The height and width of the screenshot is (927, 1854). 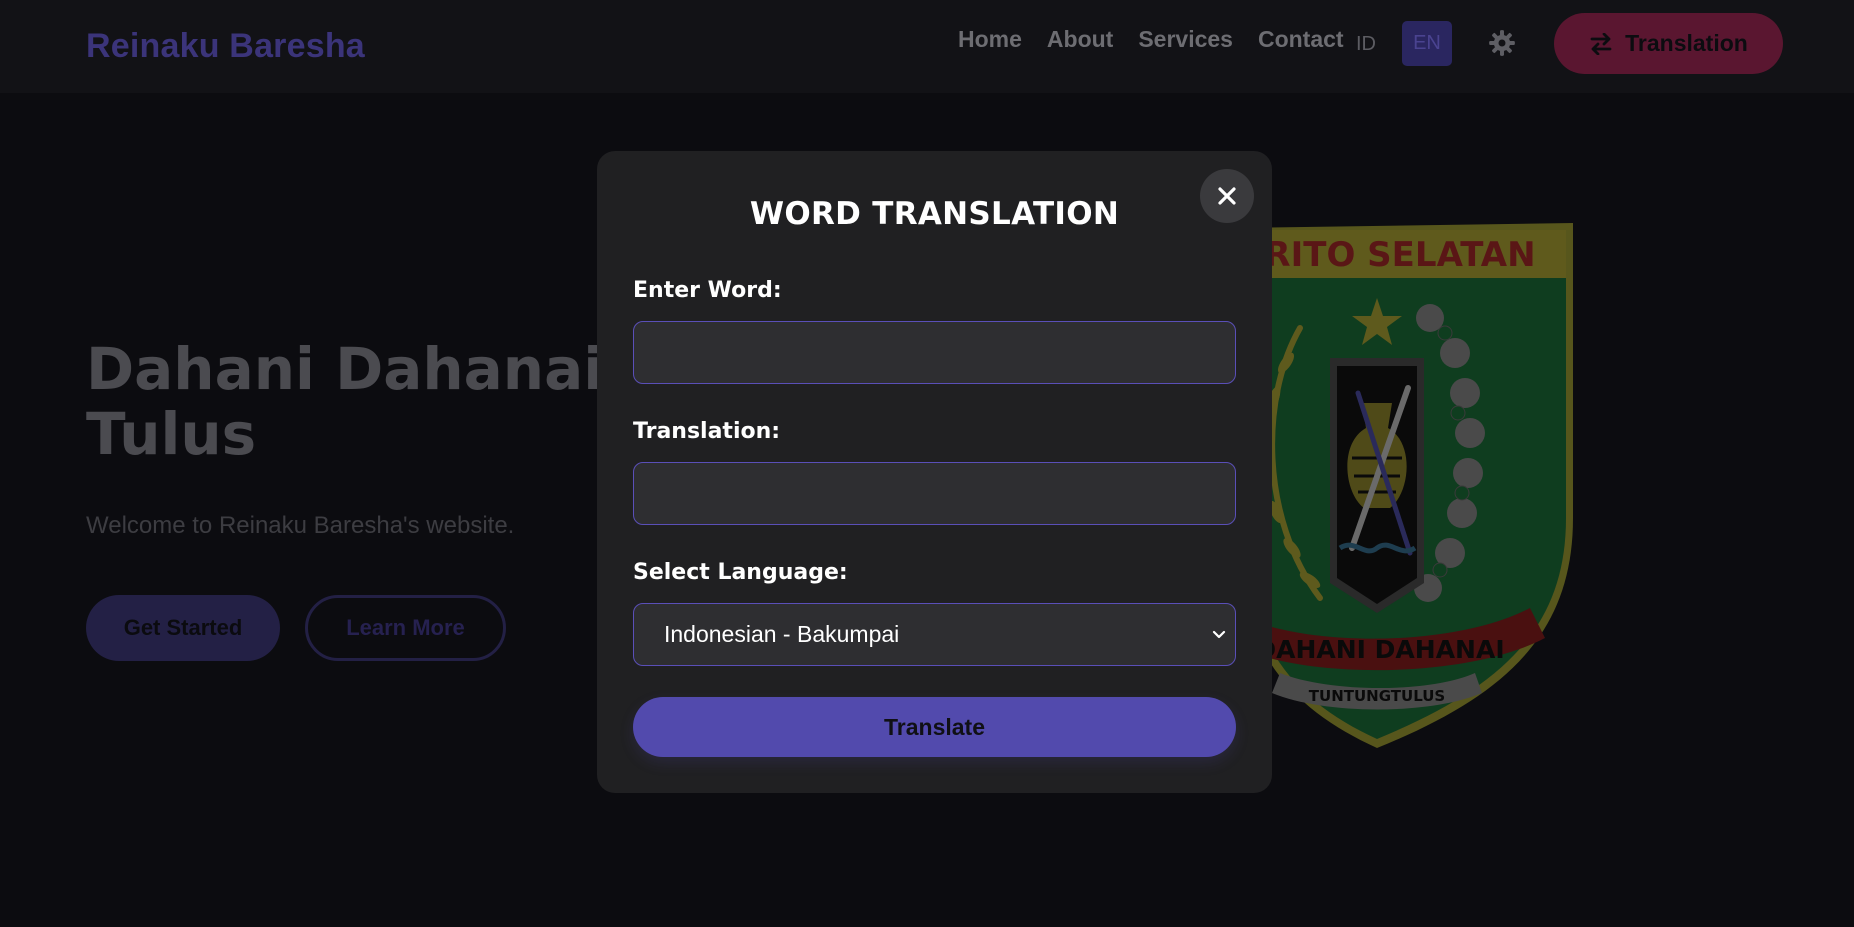 I want to click on translation-label: Translation:, so click(x=707, y=431).